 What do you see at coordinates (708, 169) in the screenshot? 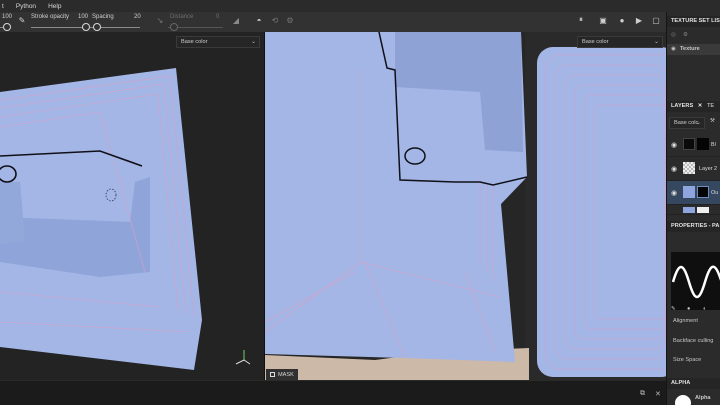
I see `layer-name: Layer 2` at bounding box center [708, 169].